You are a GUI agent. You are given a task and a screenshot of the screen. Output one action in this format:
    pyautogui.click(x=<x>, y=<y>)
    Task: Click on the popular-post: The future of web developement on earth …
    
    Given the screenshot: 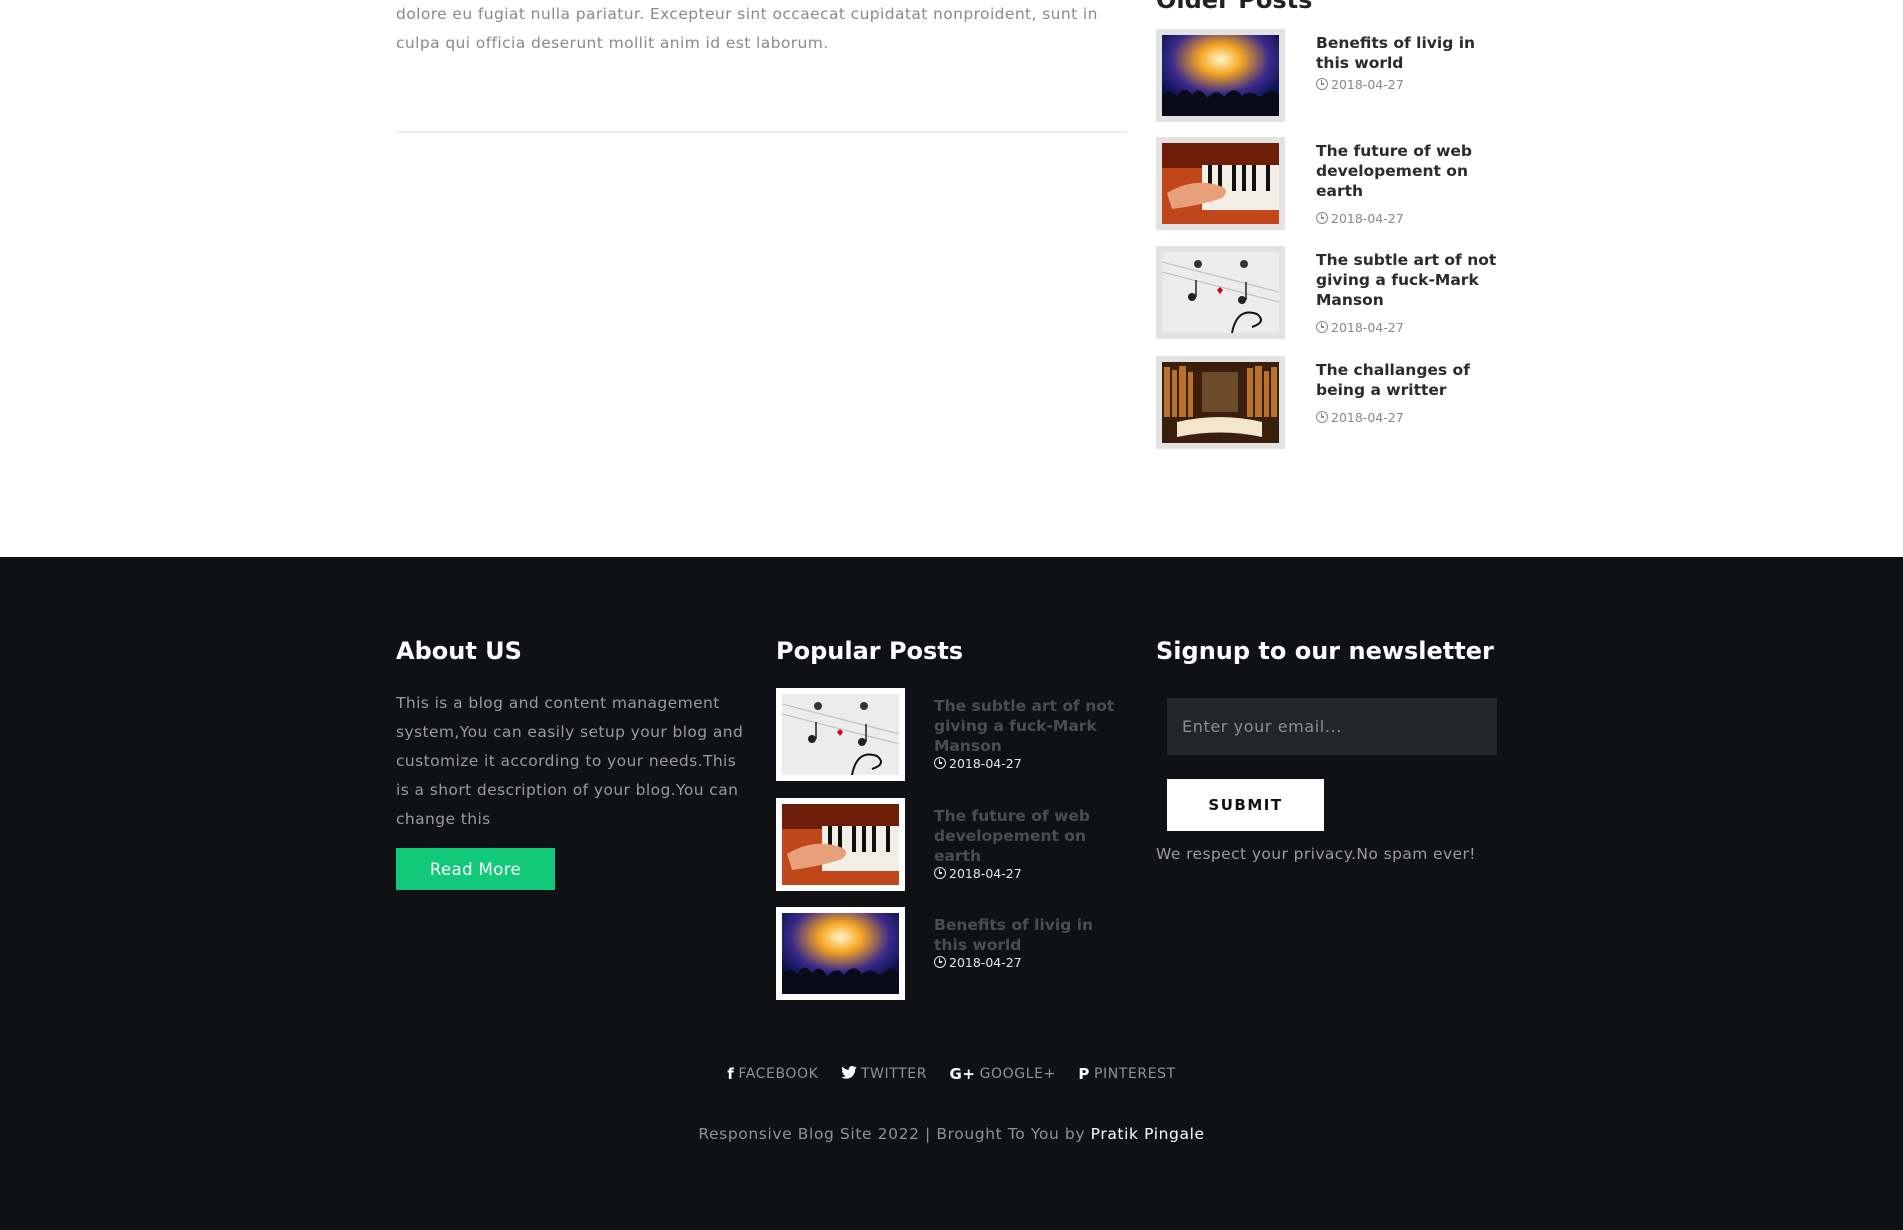 What is the action you would take?
    pyautogui.click(x=956, y=846)
    